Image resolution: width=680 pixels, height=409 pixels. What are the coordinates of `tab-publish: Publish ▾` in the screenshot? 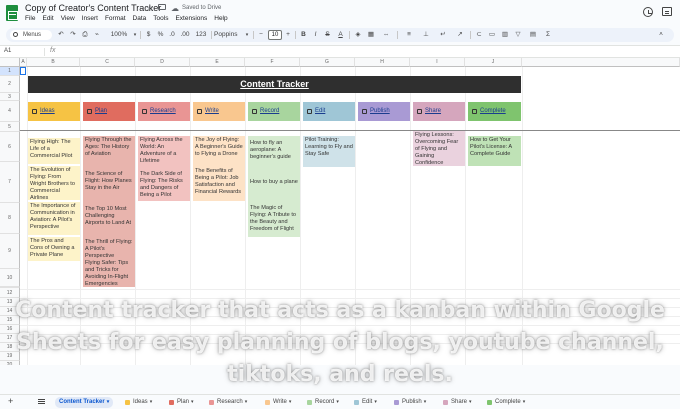 It's located at (409, 402).